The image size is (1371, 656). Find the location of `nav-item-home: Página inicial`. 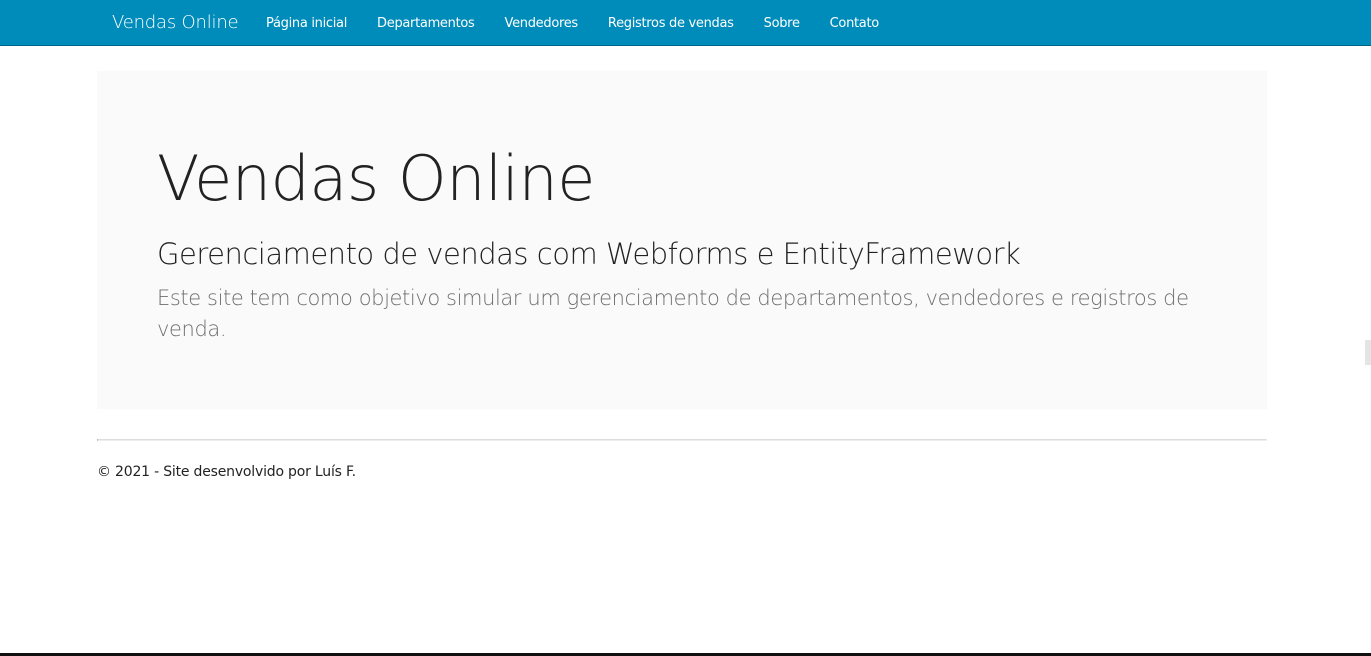

nav-item-home: Página inicial is located at coordinates (306, 23).